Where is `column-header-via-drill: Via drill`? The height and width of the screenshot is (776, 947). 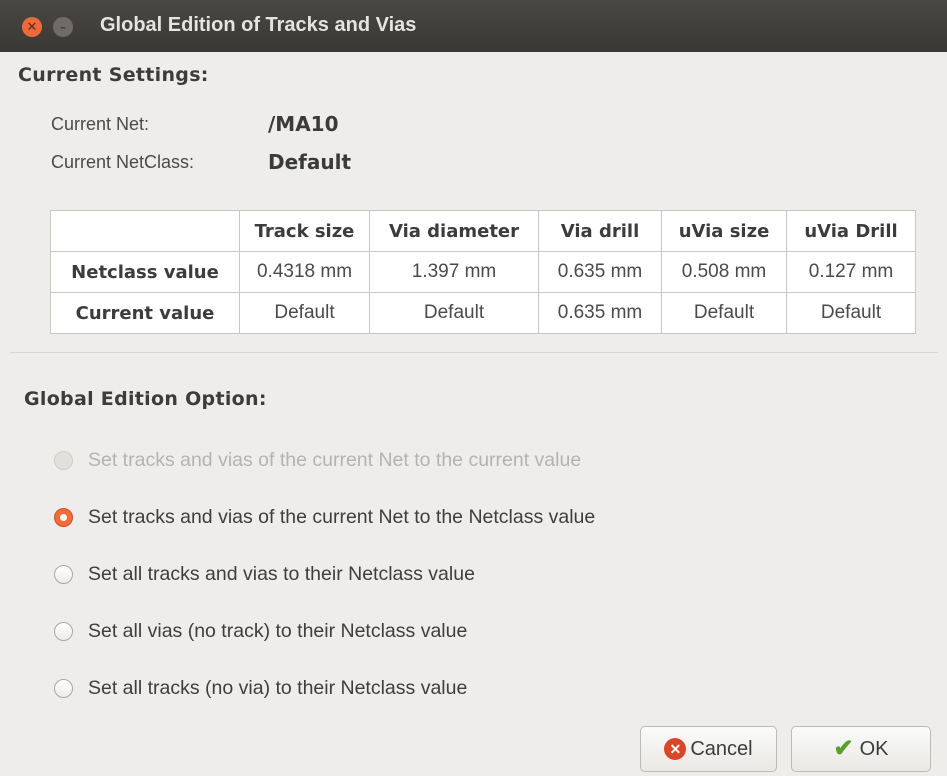
column-header-via-drill: Via drill is located at coordinates (600, 231).